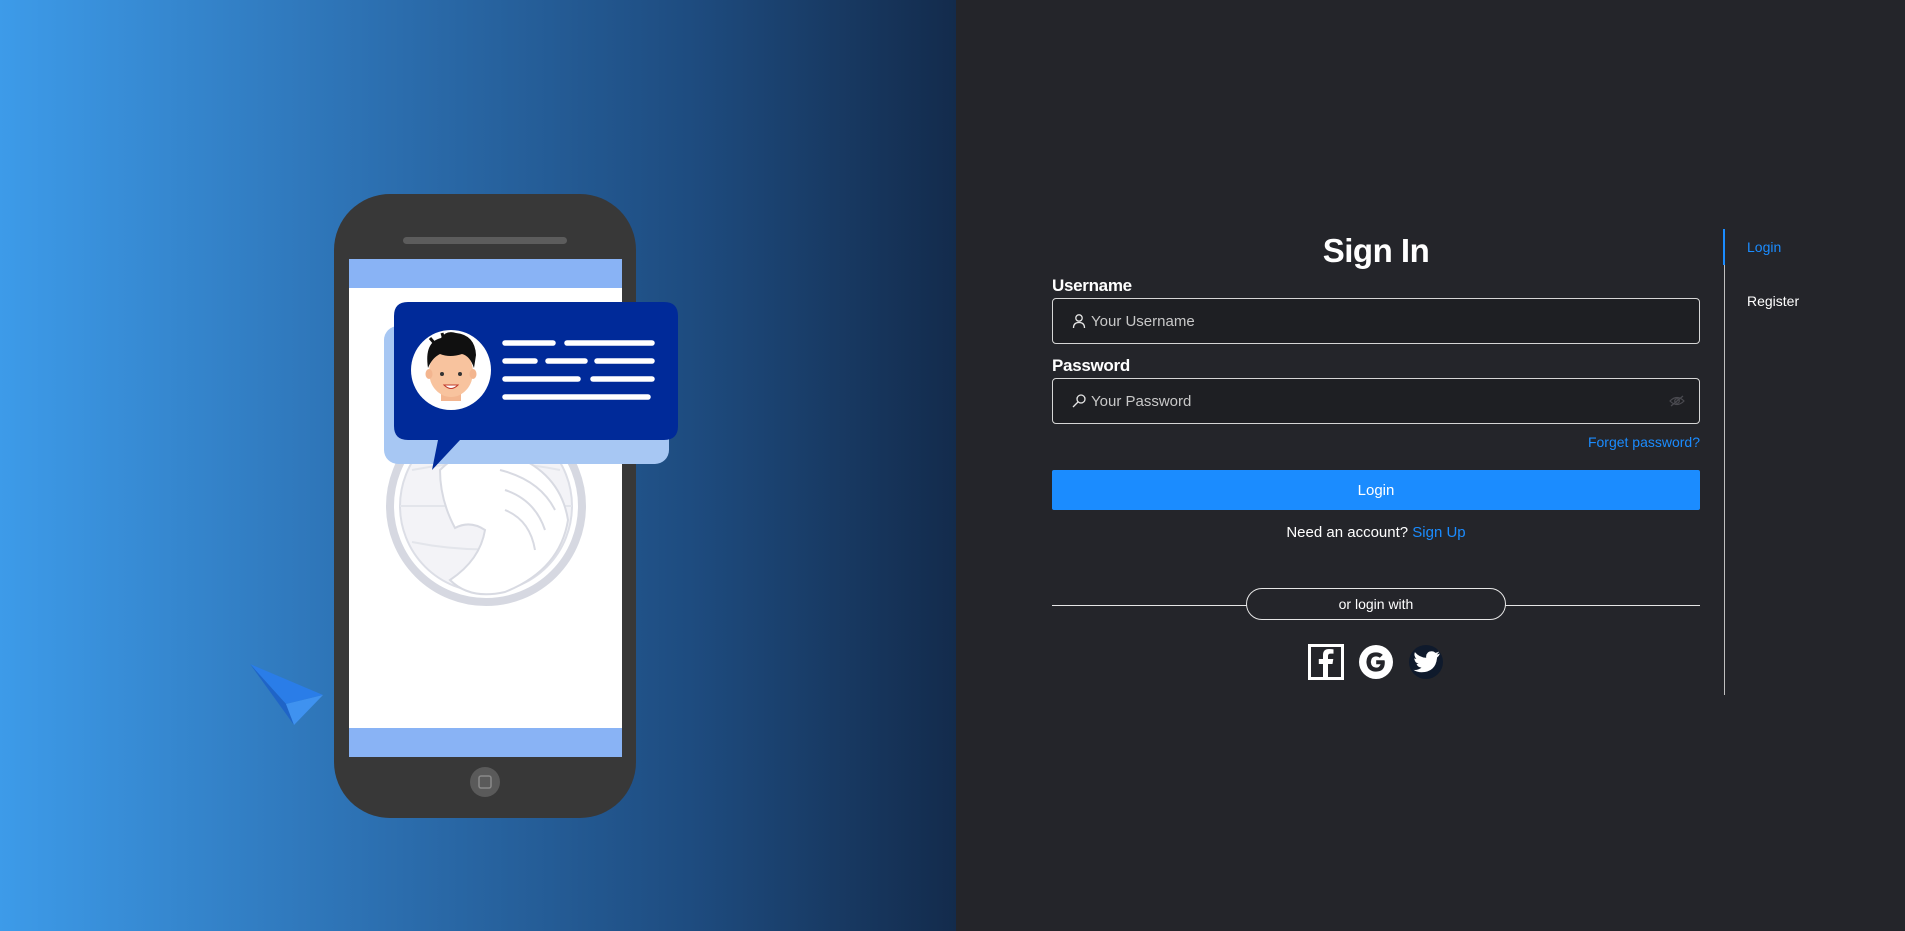 The image size is (1905, 931). I want to click on password-field-wrapper, so click(1376, 401).